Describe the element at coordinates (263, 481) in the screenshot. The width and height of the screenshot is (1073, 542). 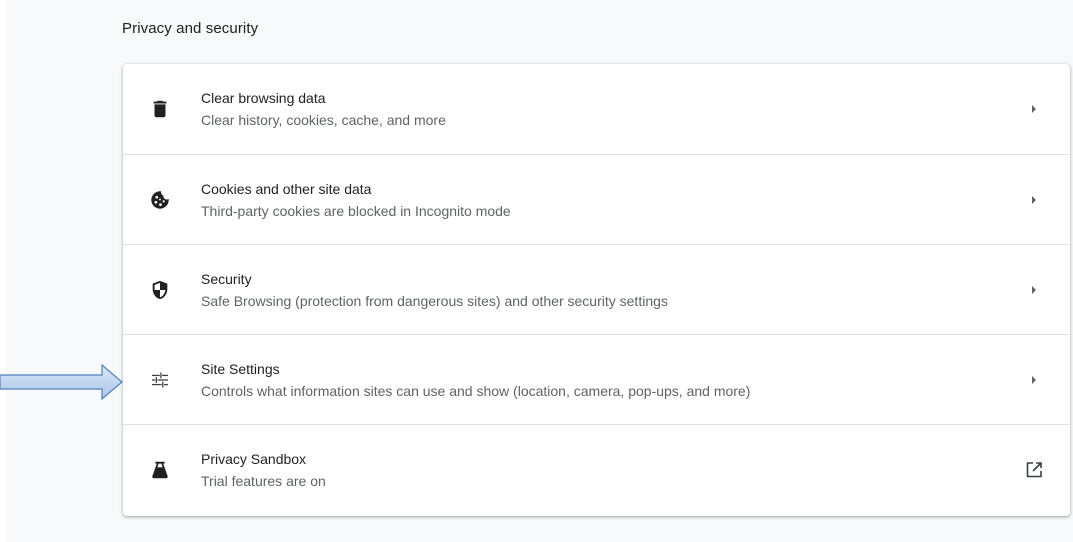
I see `row-sublabel: Trial features are on` at that location.